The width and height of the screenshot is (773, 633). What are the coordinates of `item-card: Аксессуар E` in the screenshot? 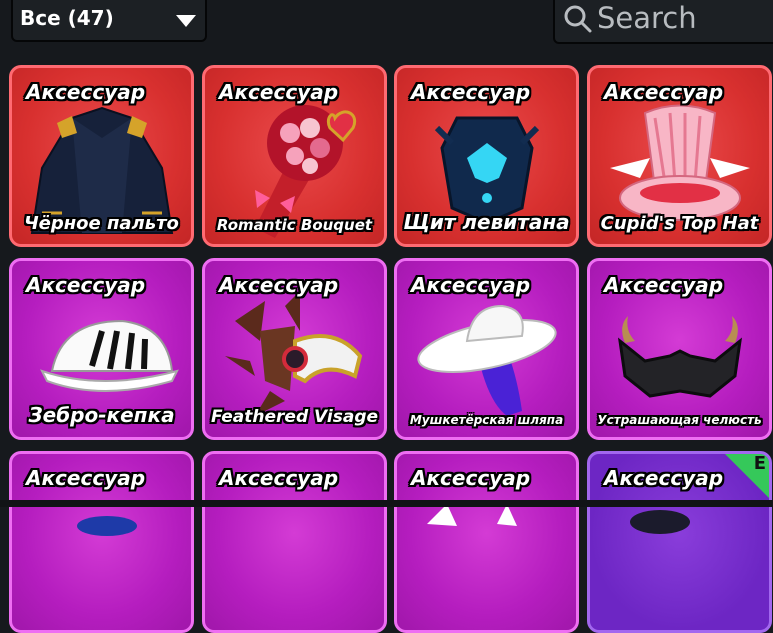 It's located at (679, 542).